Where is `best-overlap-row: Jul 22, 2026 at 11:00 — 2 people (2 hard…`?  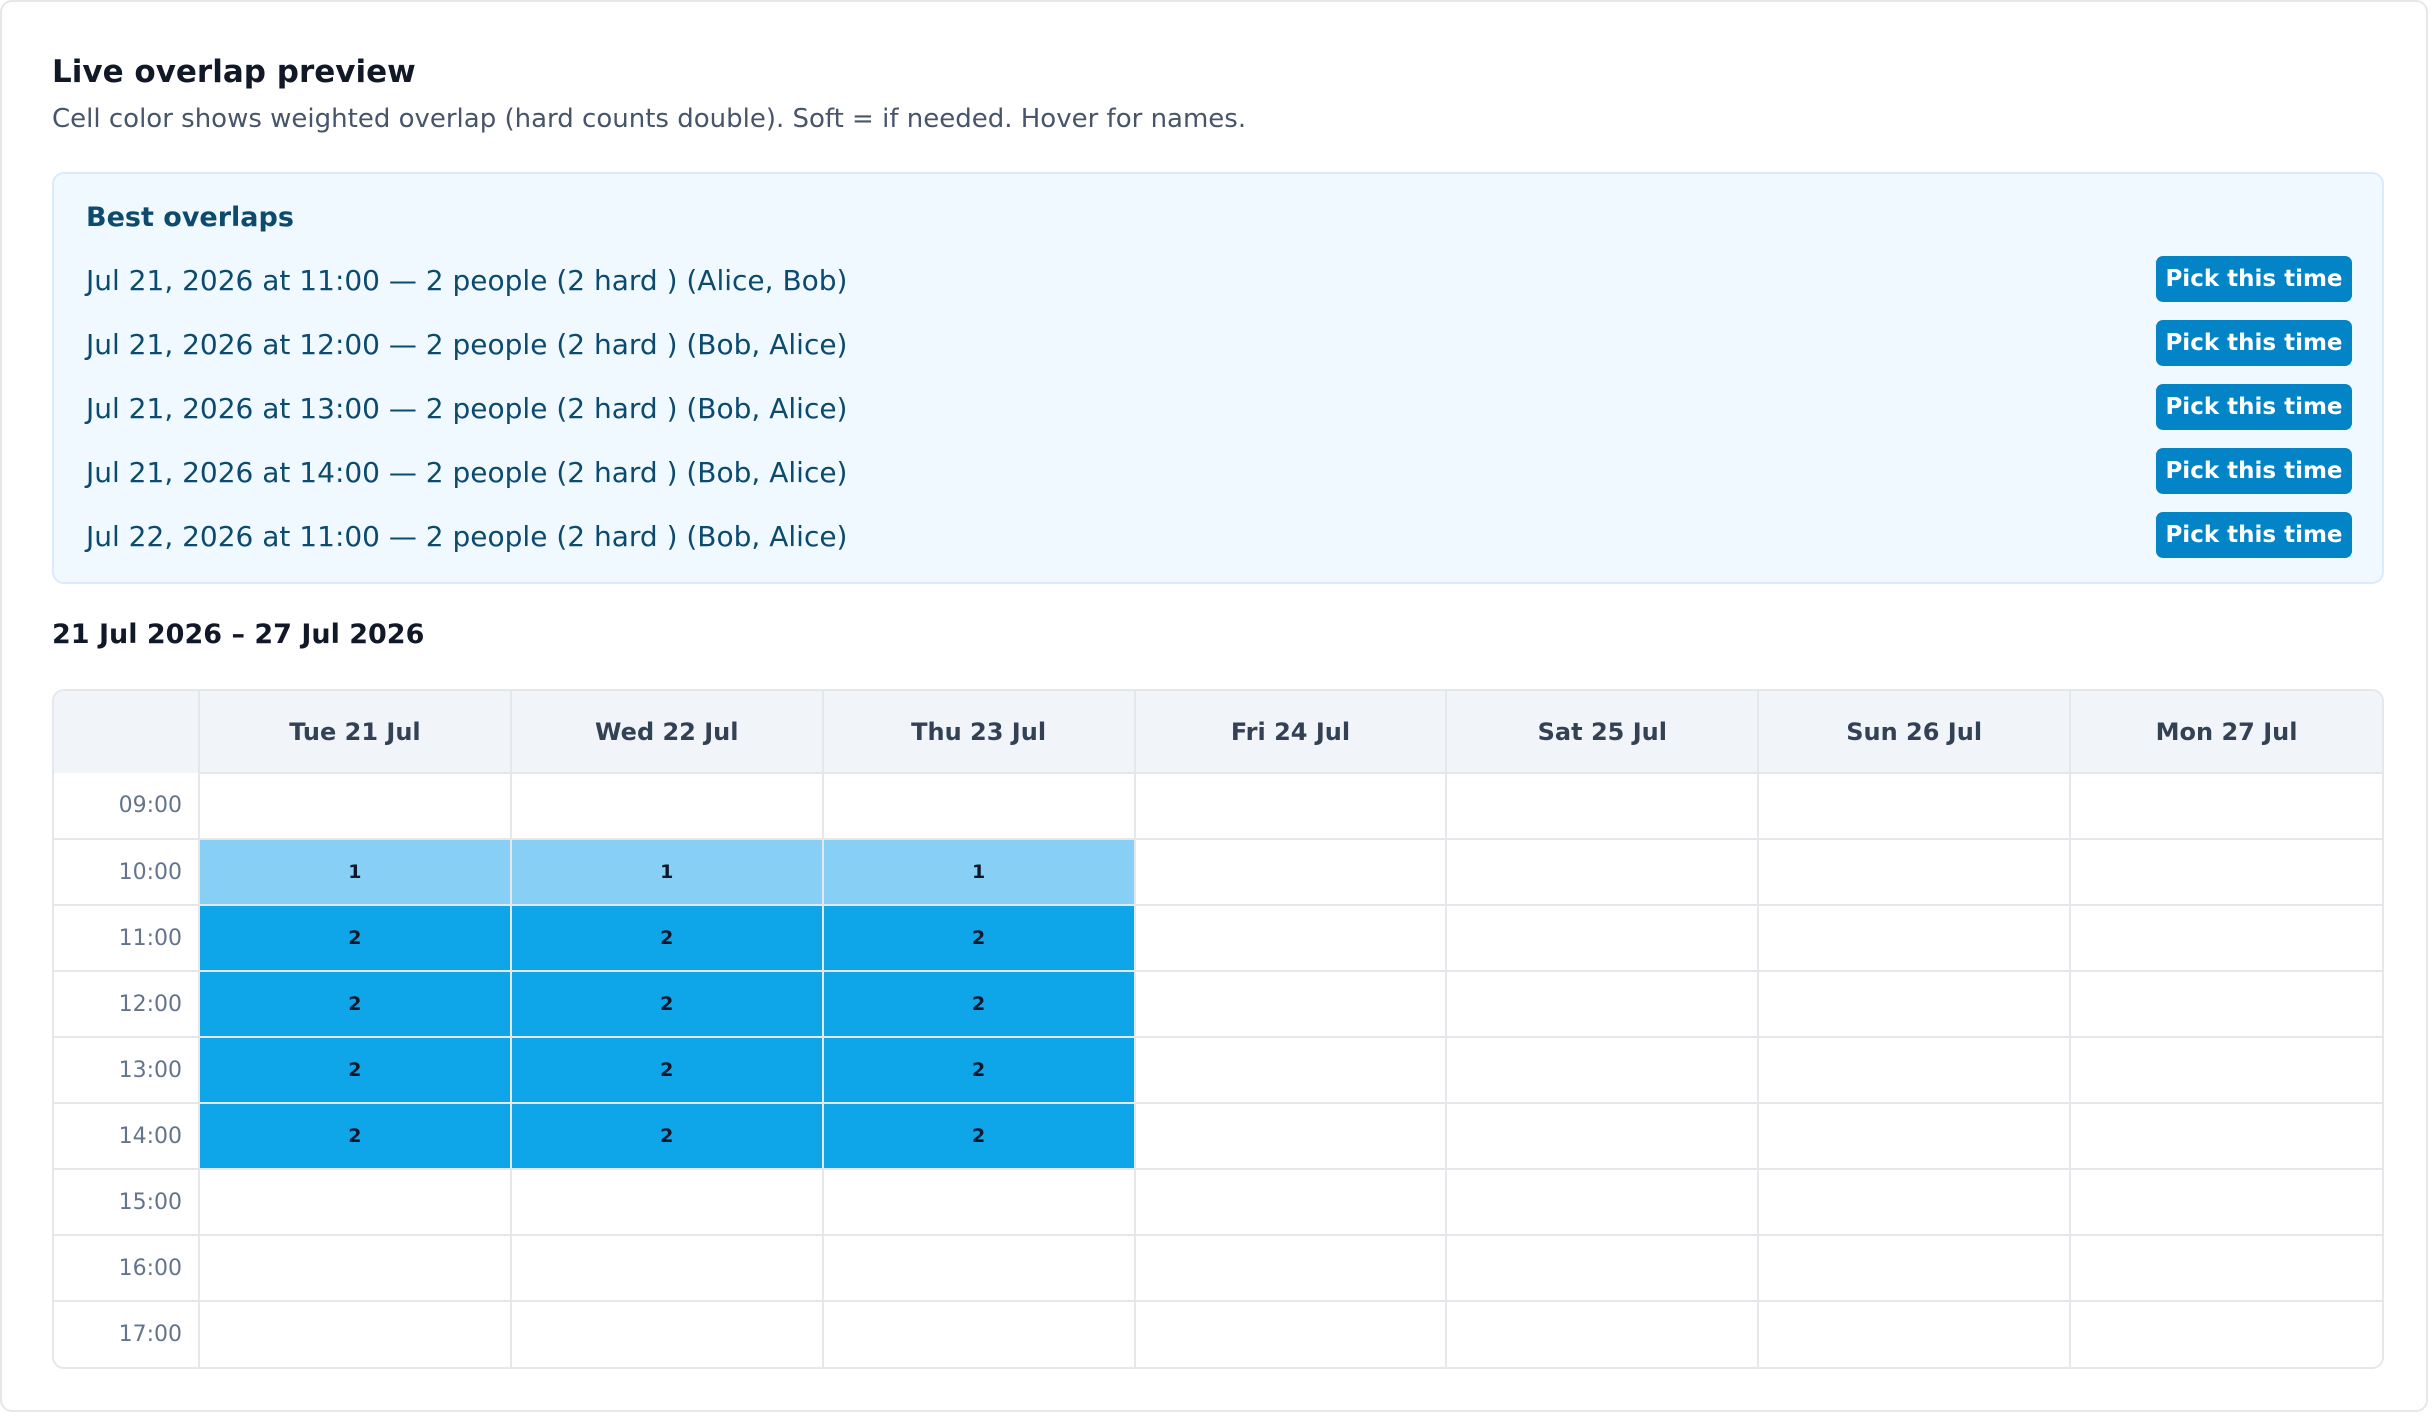 best-overlap-row: Jul 22, 2026 at 11:00 — 2 people (2 hard… is located at coordinates (1219, 536).